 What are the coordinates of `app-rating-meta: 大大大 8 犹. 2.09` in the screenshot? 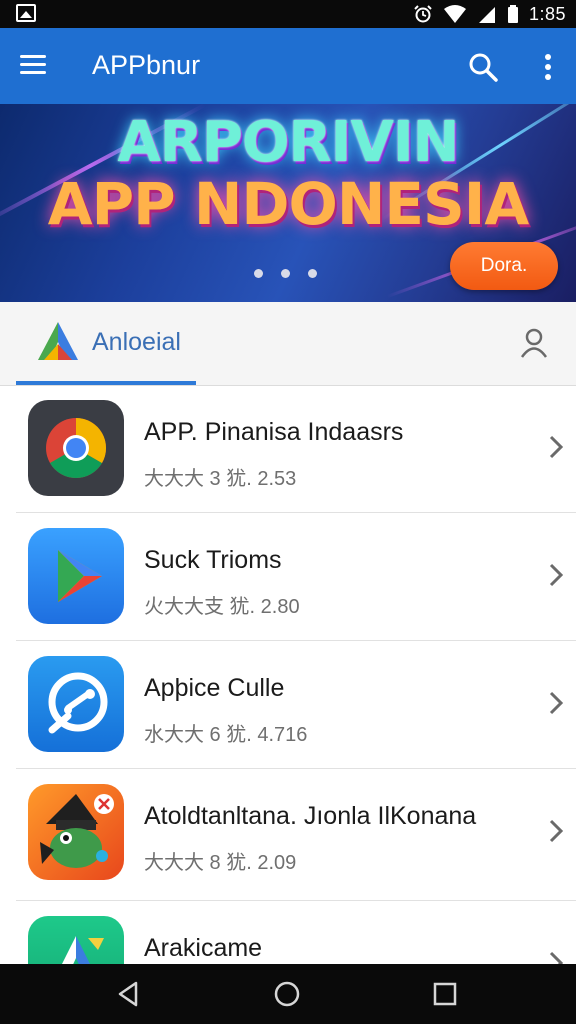 It's located at (220, 863).